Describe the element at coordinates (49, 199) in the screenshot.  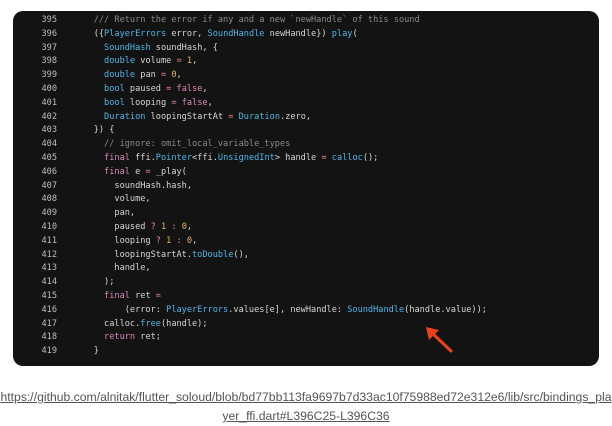
I see `line-number: 408` at that location.